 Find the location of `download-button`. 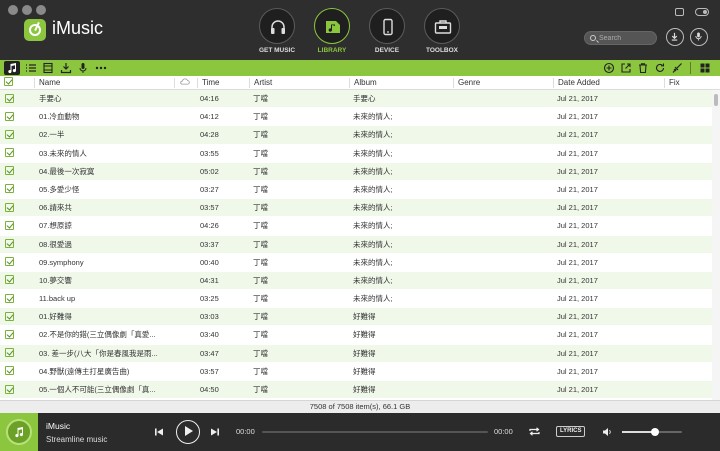

download-button is located at coordinates (675, 37).